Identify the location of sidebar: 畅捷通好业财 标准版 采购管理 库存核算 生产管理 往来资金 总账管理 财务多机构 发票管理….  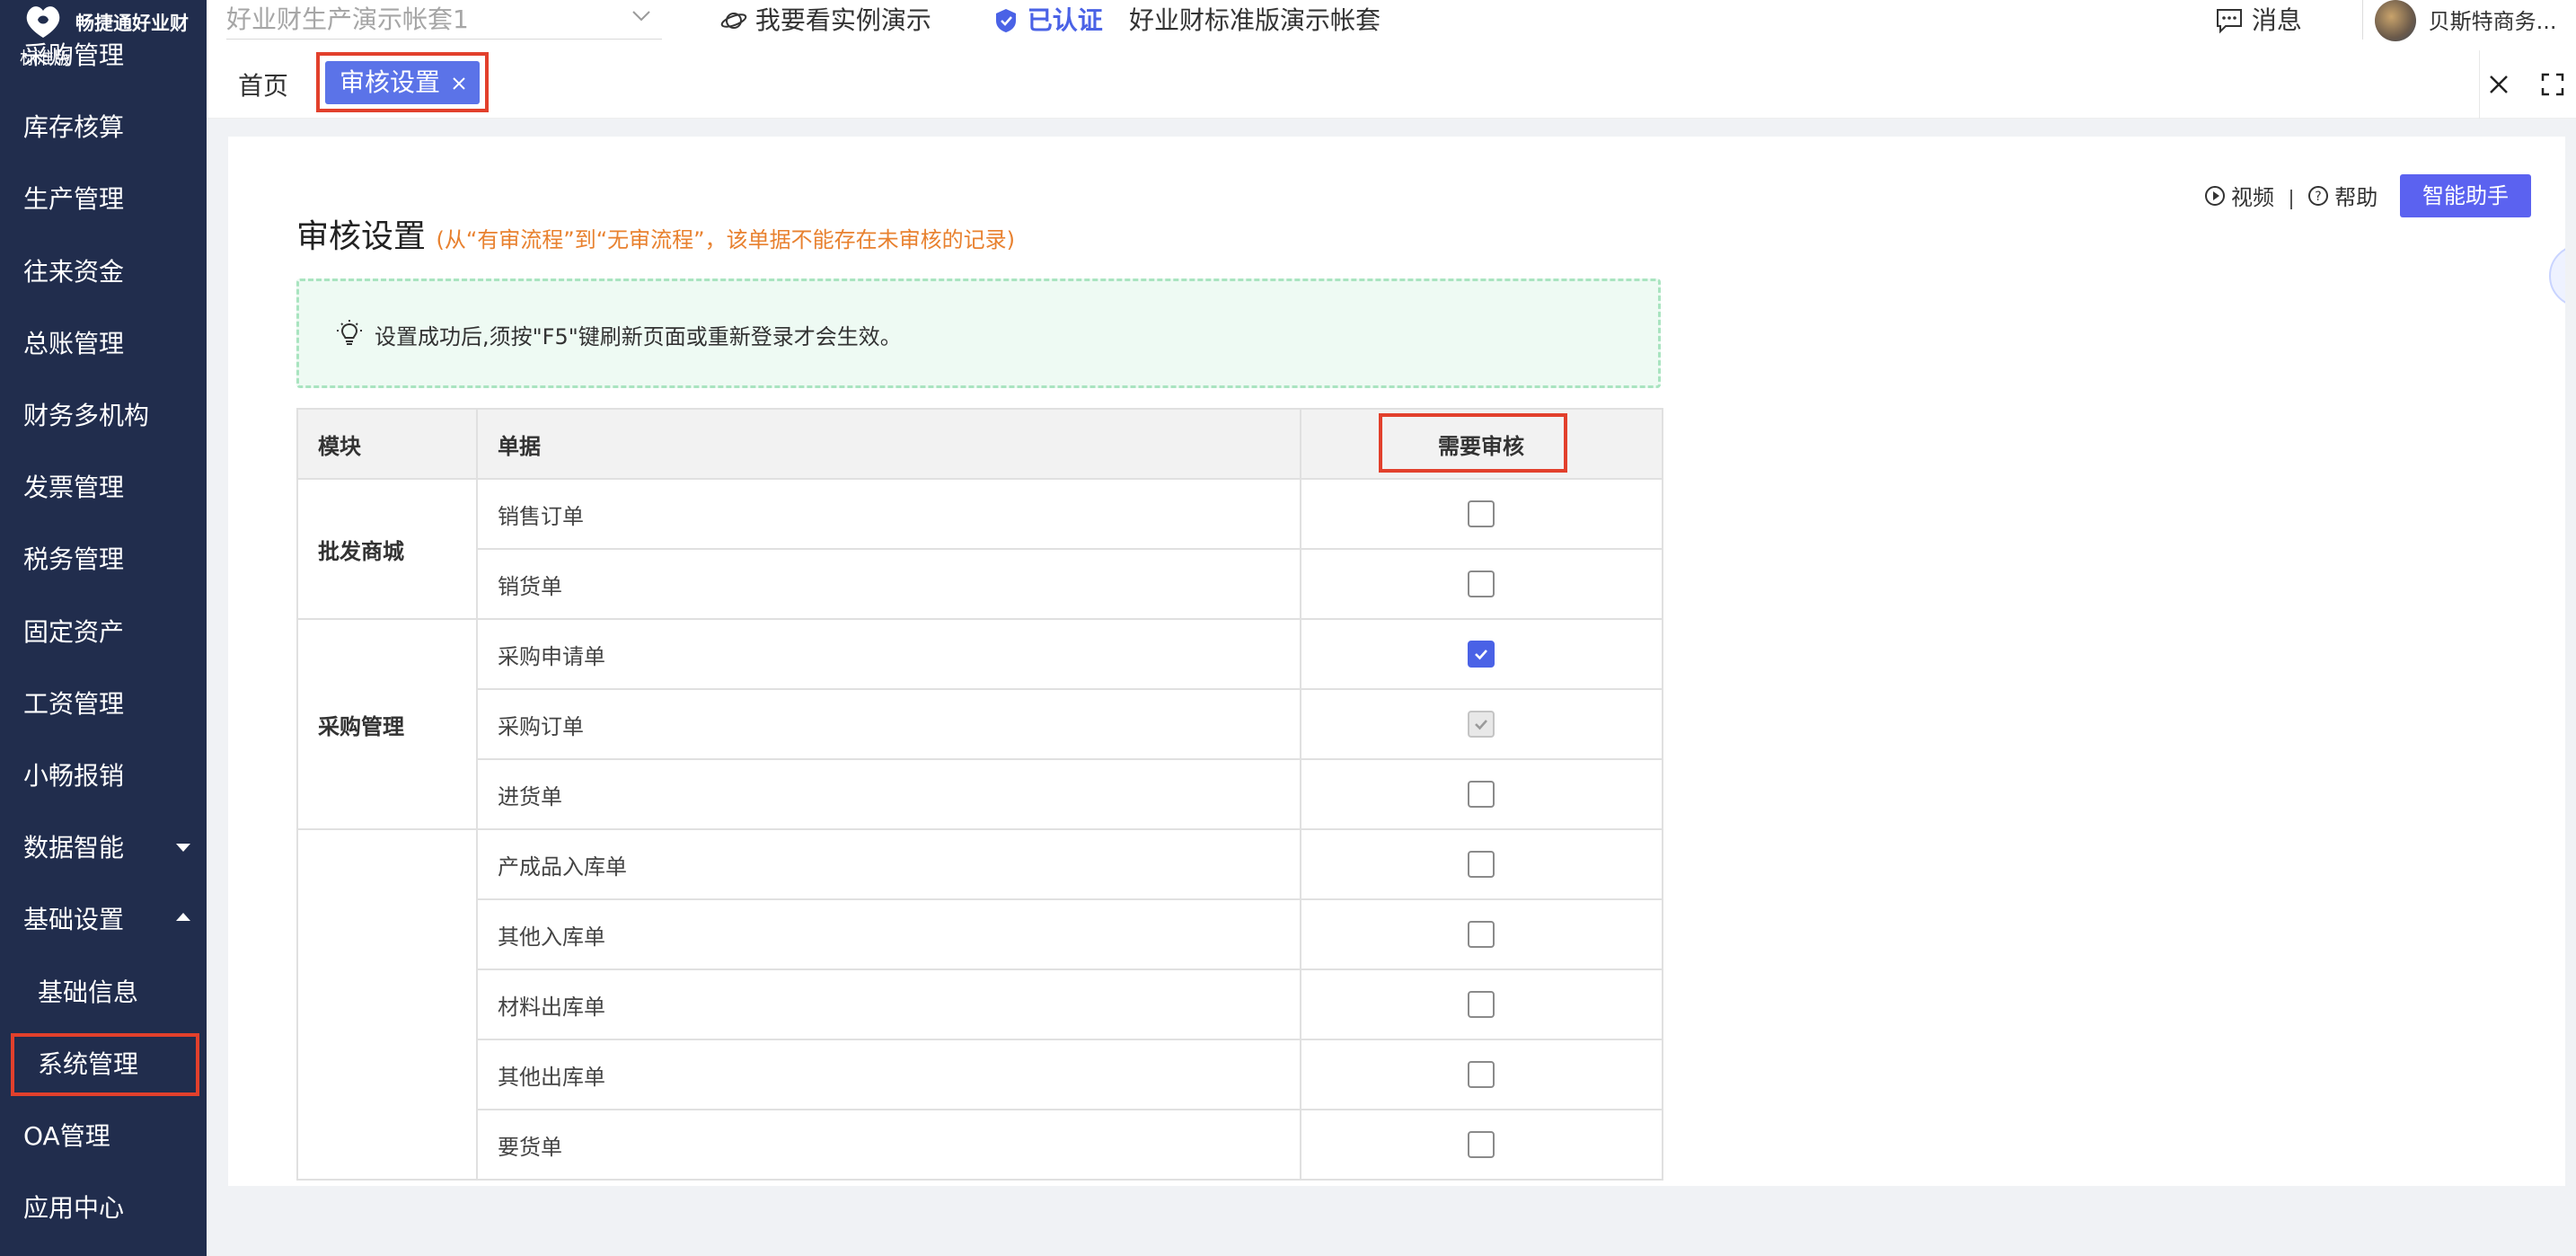
(103, 628).